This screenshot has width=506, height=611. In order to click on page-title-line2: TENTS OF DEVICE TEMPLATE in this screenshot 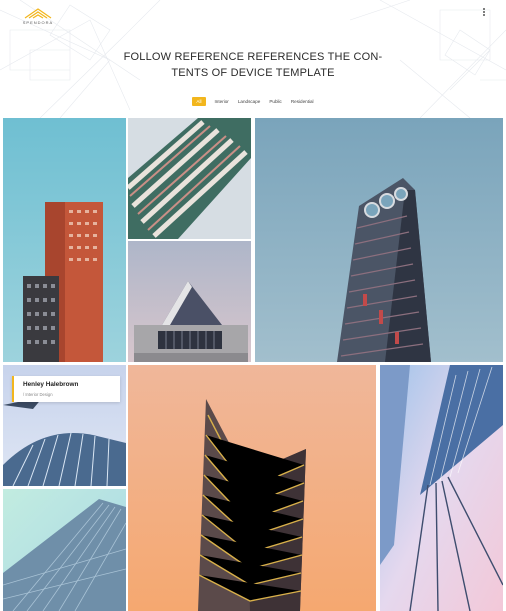, I will do `click(253, 73)`.